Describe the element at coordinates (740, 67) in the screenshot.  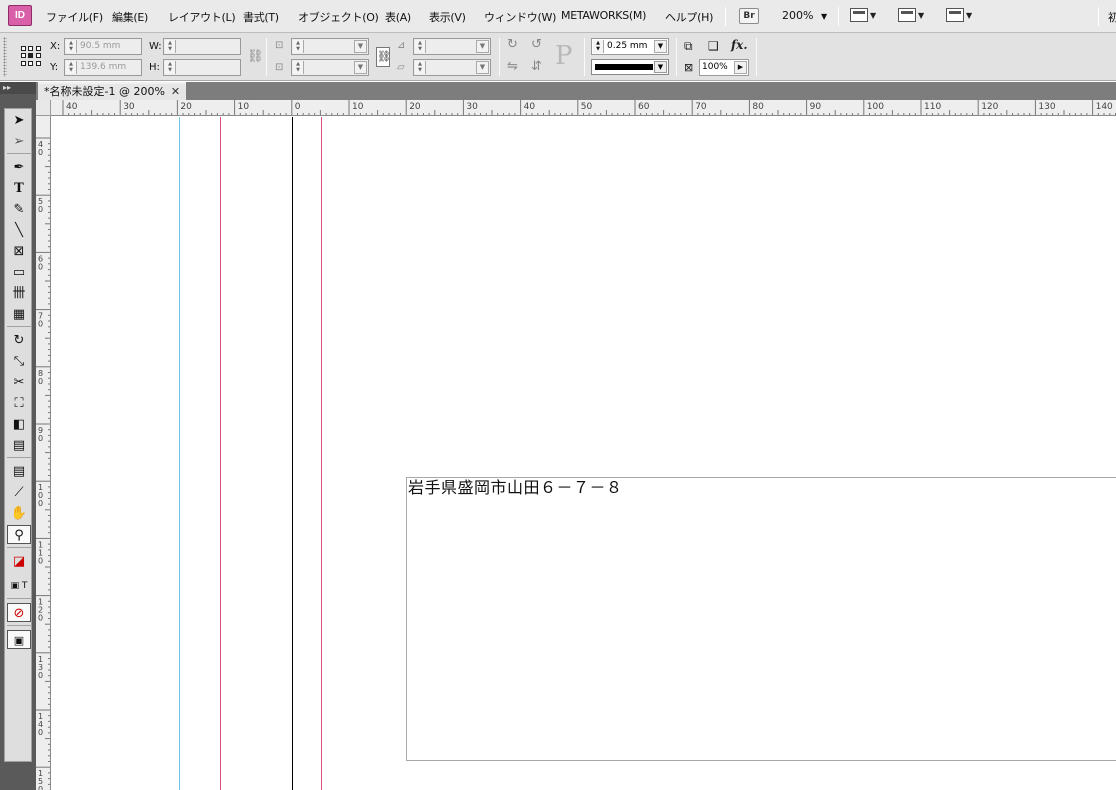
I see `chevron-right-icon: ▶` at that location.